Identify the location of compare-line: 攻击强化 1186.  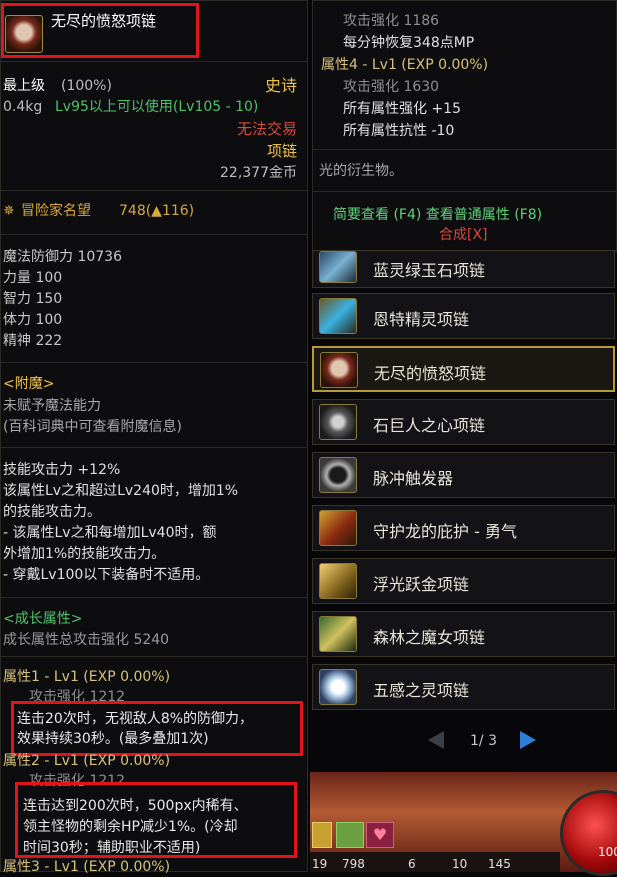
(391, 21).